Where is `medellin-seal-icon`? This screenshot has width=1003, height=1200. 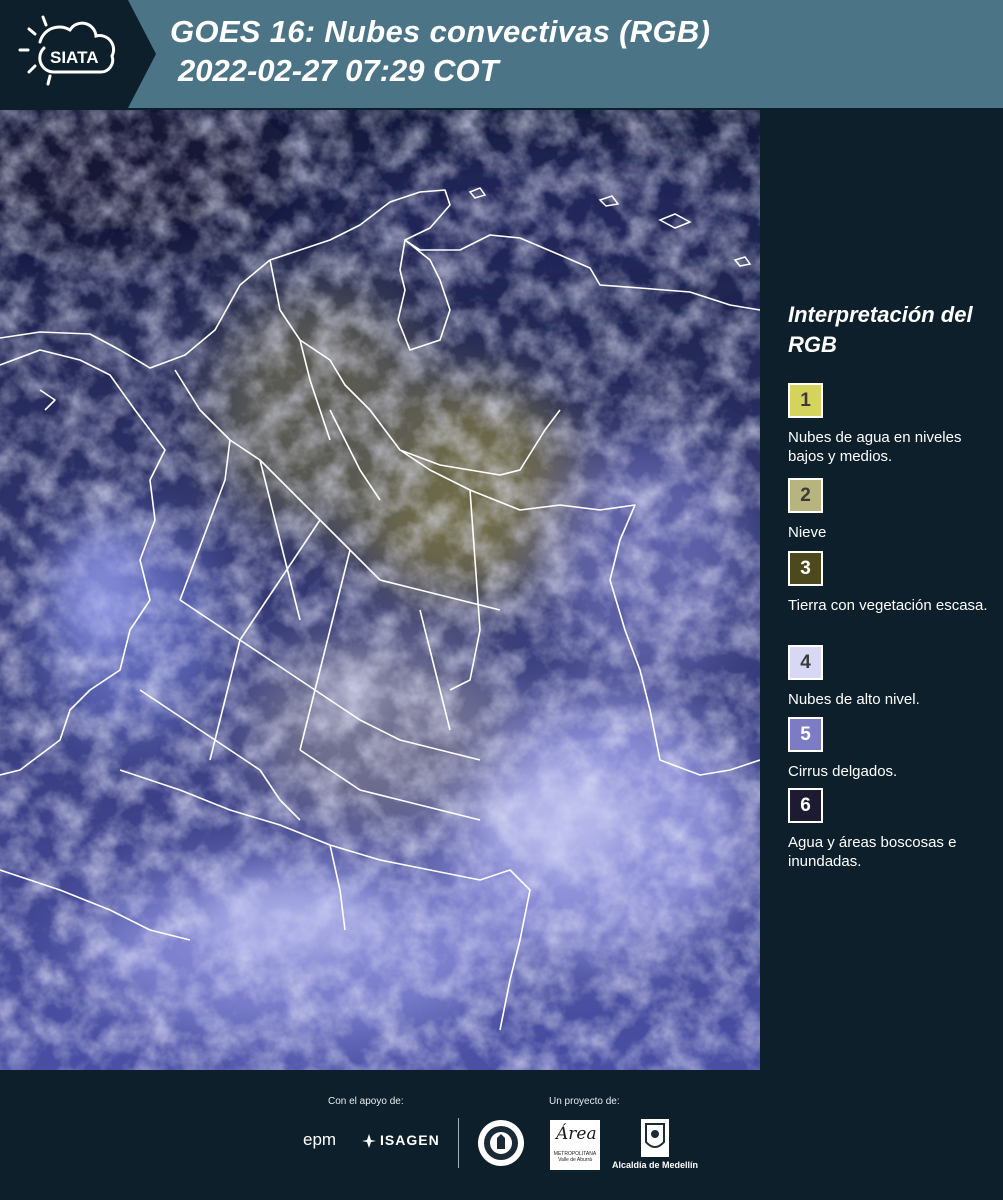 medellin-seal-icon is located at coordinates (501, 1143).